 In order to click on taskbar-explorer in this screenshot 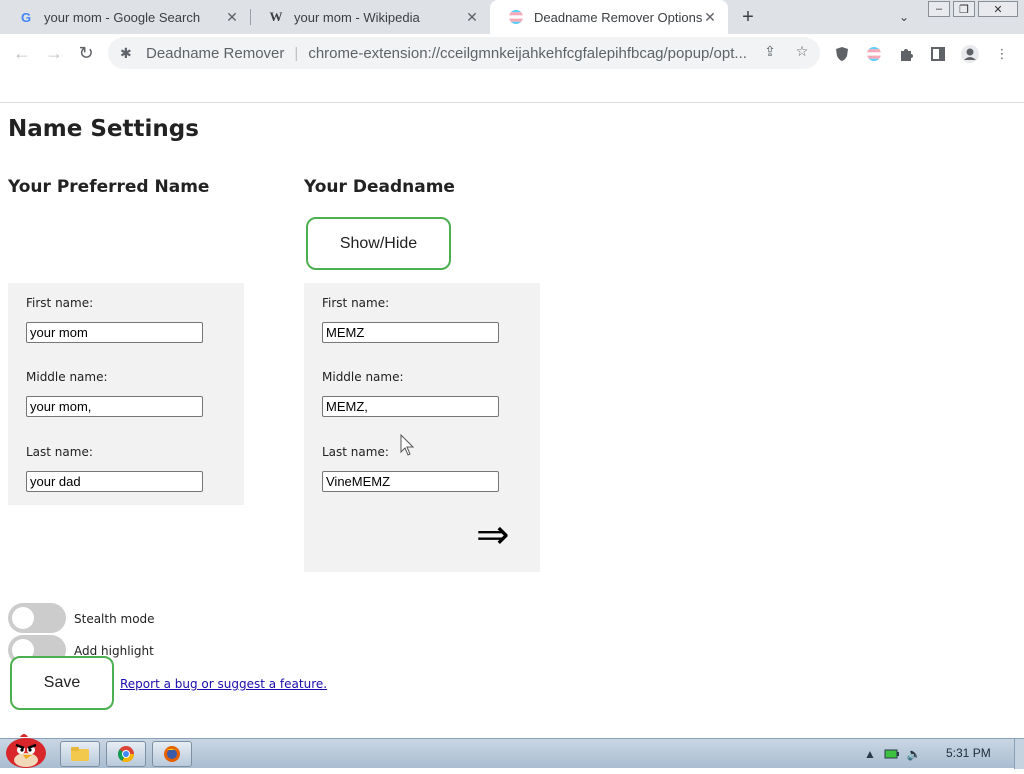, I will do `click(80, 754)`.